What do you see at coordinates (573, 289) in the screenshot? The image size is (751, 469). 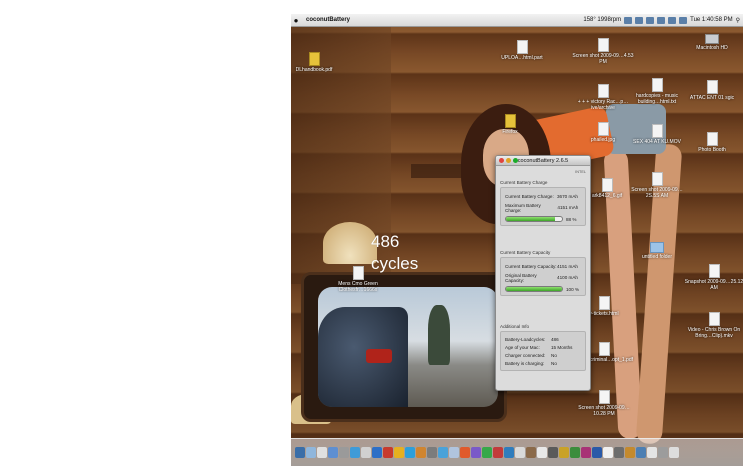 I see `capacity-percent: 100 %` at bounding box center [573, 289].